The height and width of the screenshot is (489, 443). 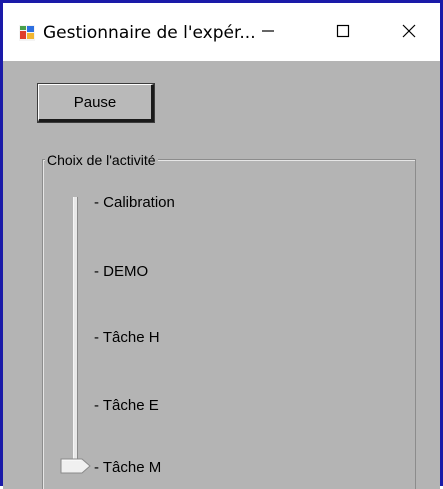 I want to click on activity-group-title: Choix de l'activité, so click(x=101, y=160).